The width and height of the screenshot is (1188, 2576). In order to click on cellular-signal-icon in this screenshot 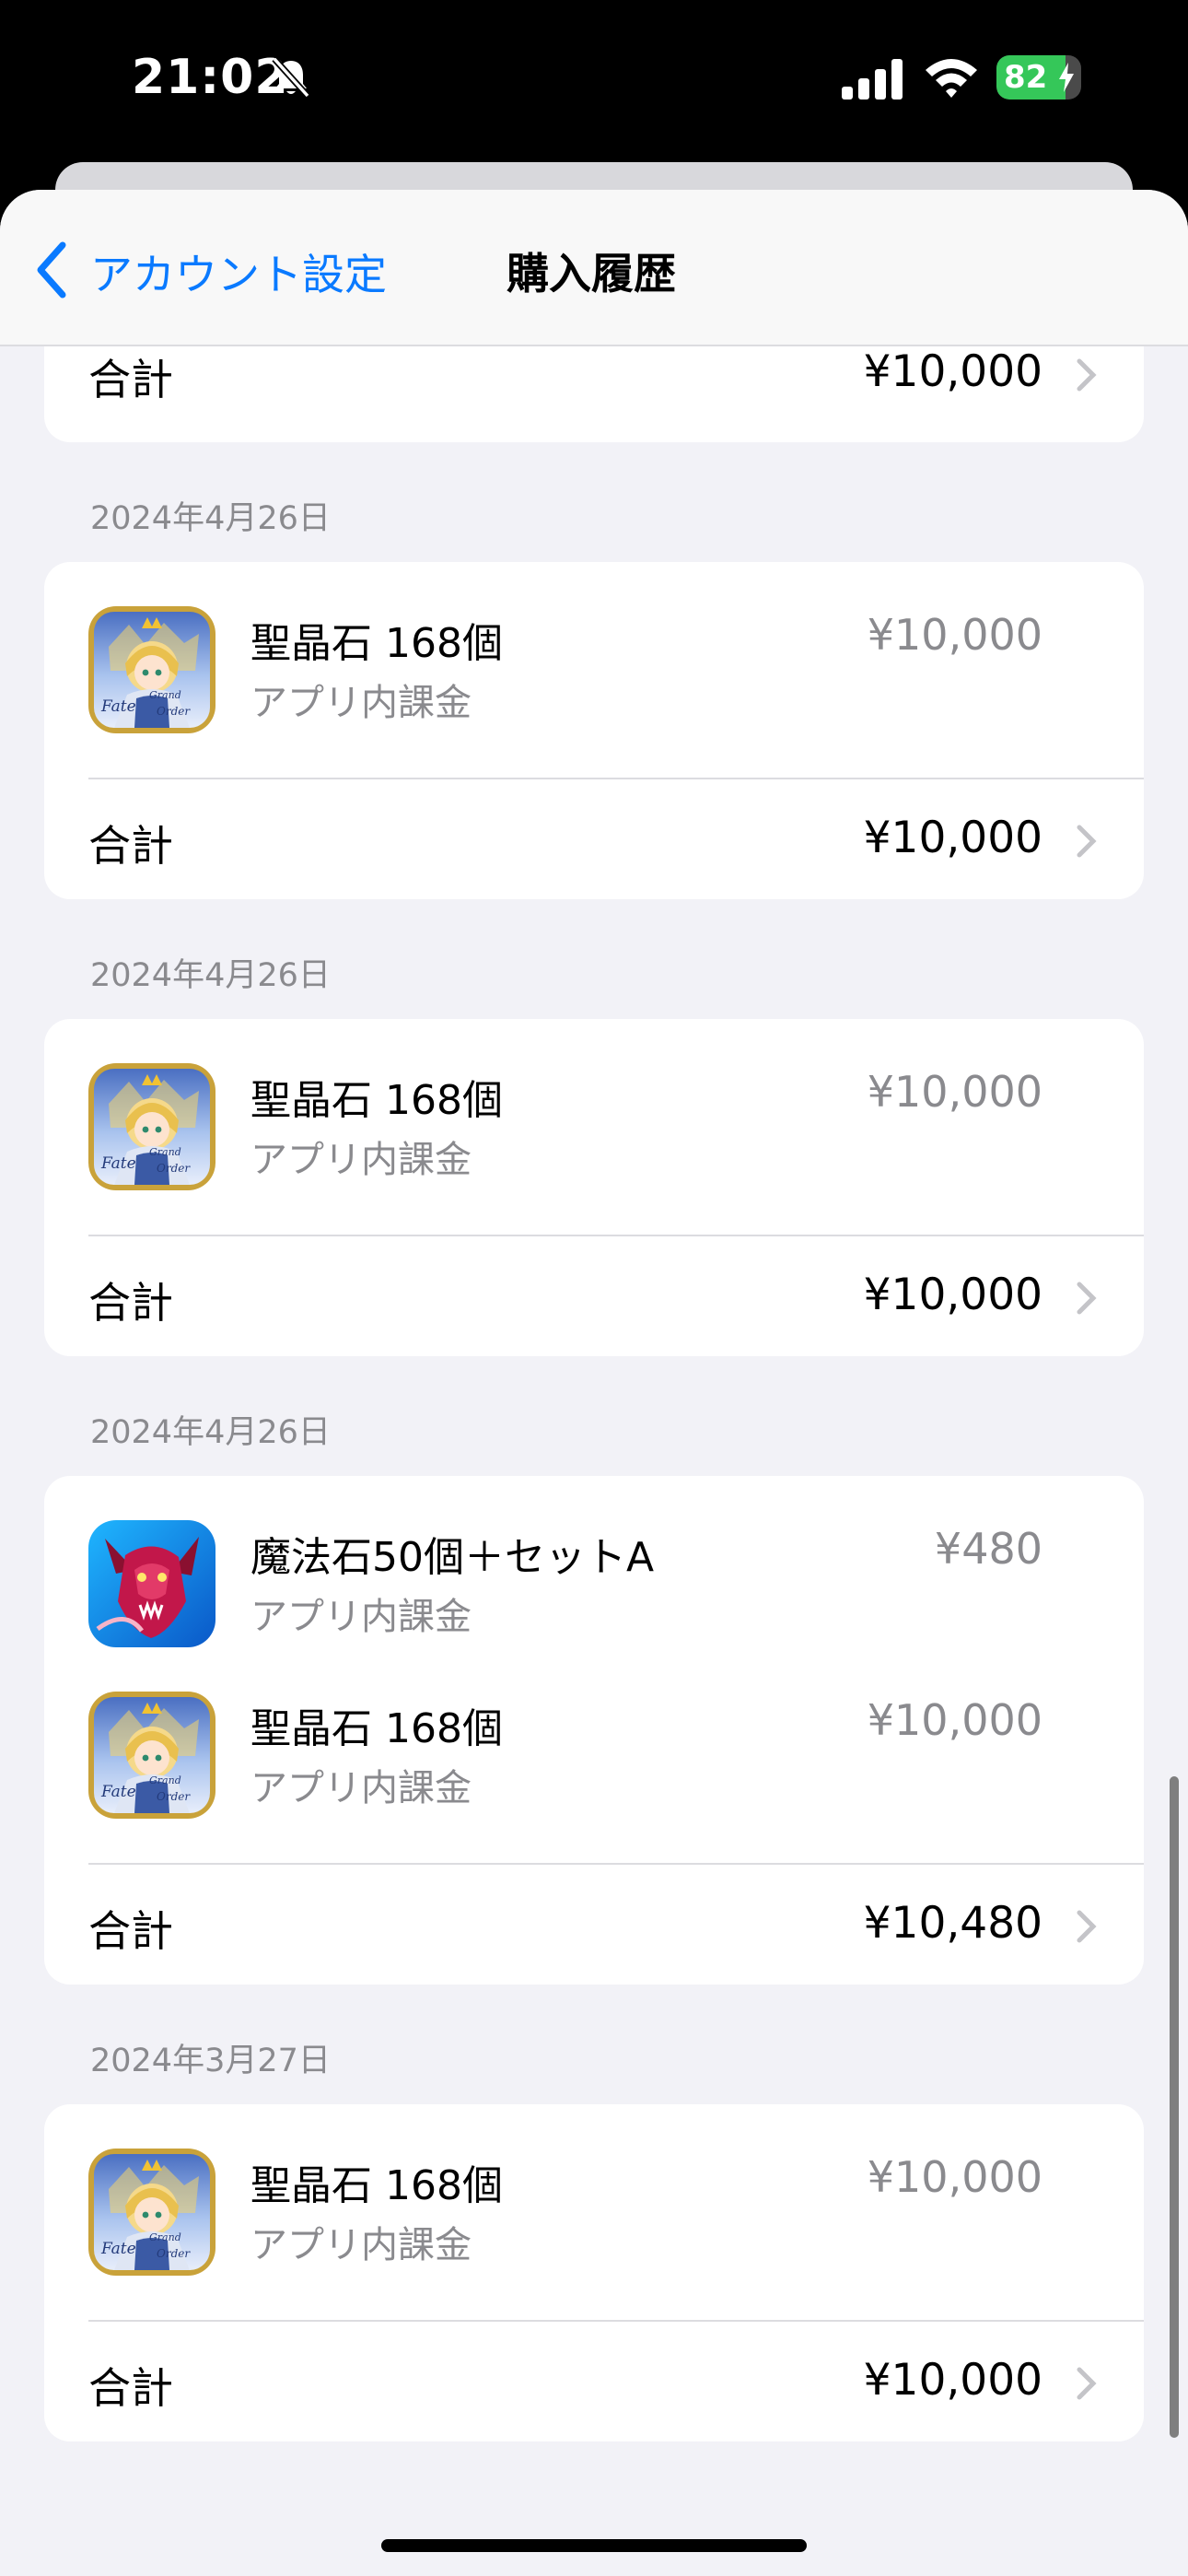, I will do `click(872, 79)`.